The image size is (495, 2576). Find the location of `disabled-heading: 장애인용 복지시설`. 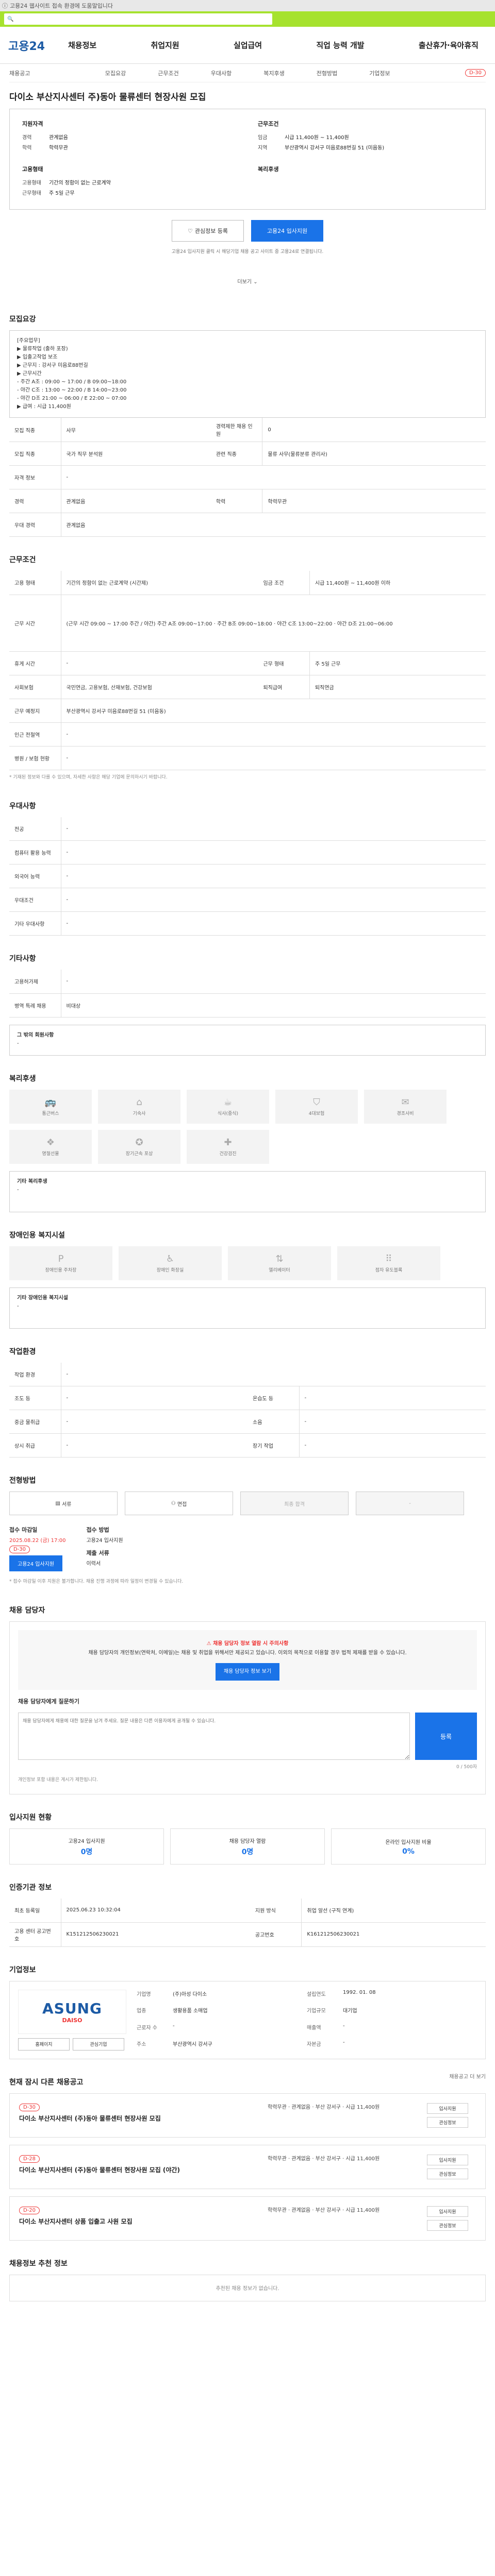

disabled-heading: 장애인용 복지시설 is located at coordinates (37, 1235).